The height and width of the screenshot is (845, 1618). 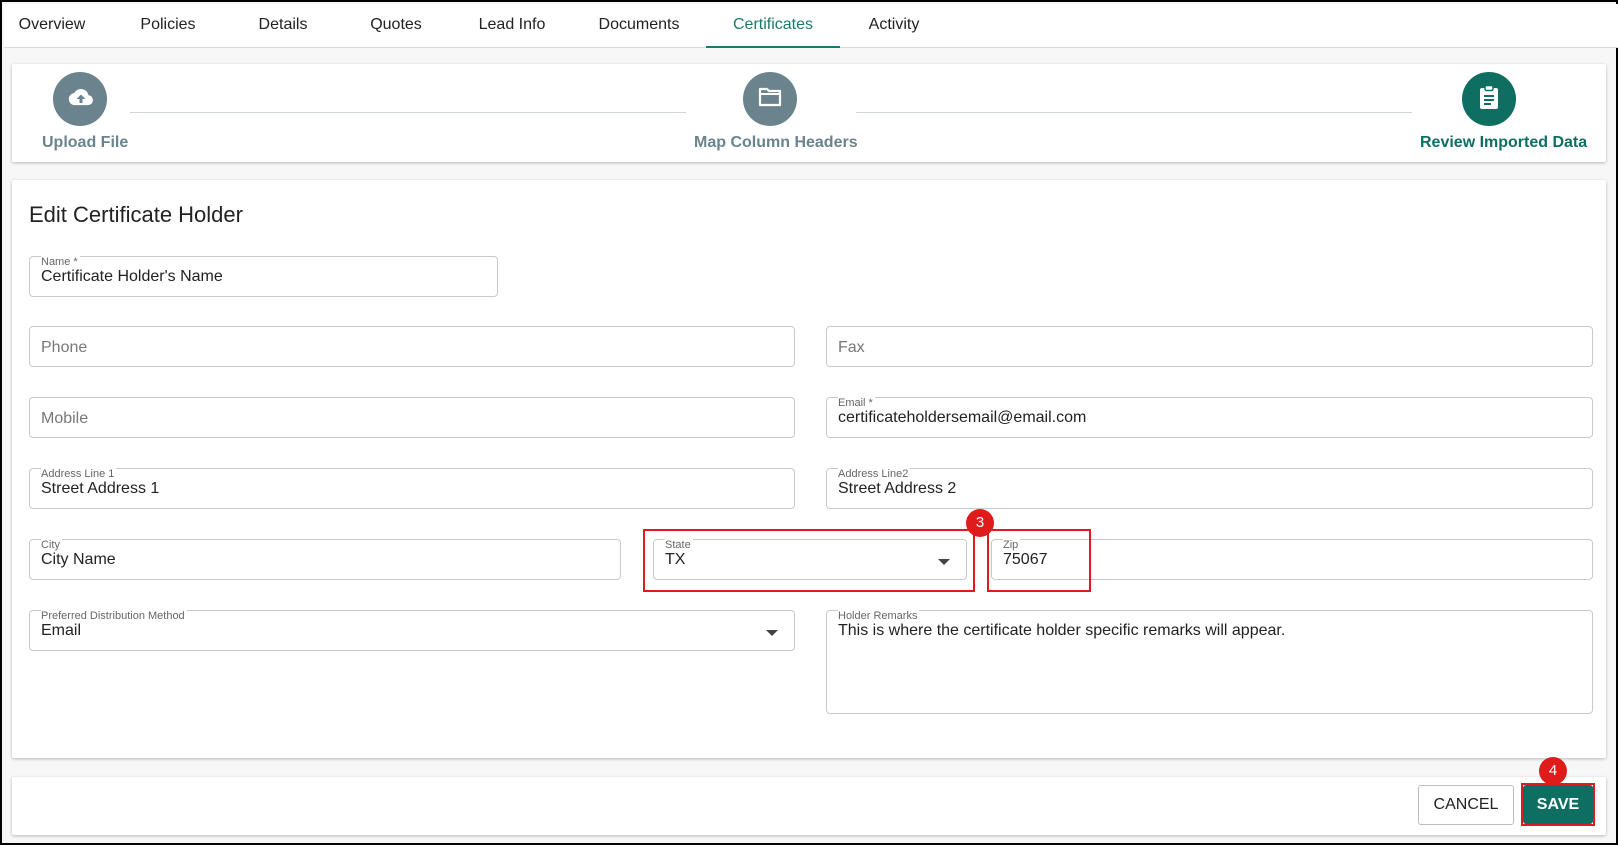 I want to click on step-review-imported-data-label: Review Imported Data, so click(x=1504, y=142).